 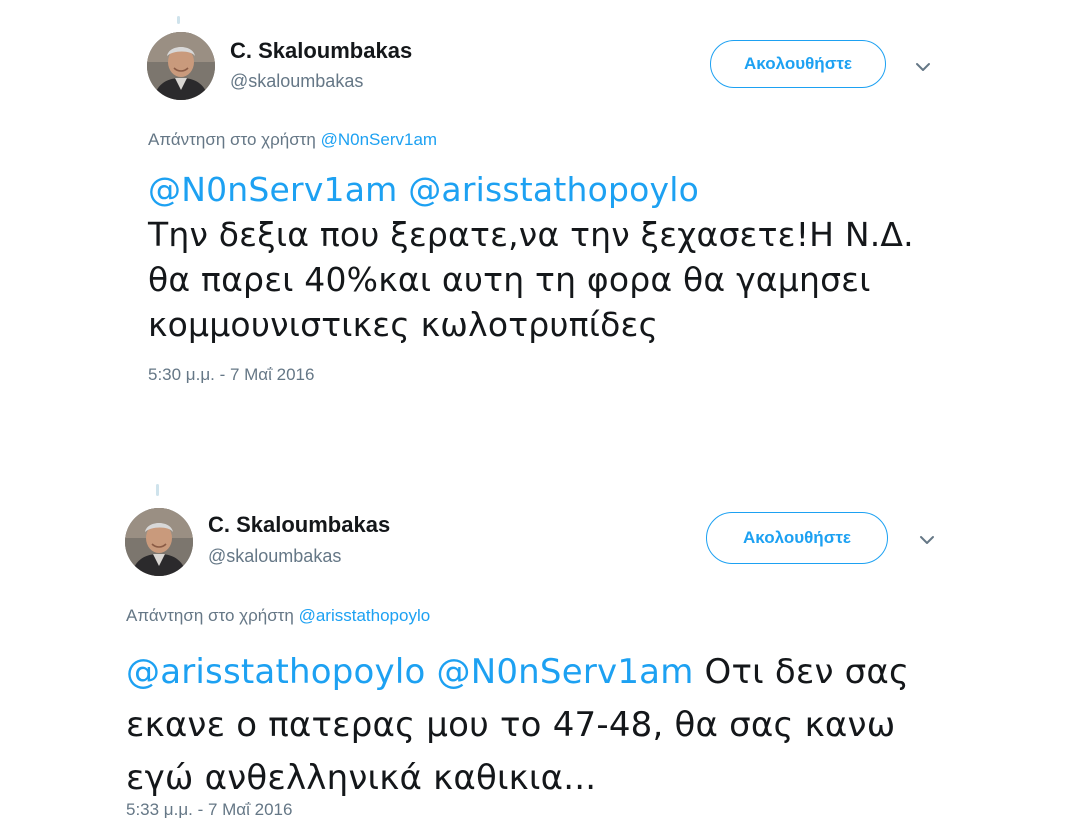 What do you see at coordinates (209, 810) in the screenshot?
I see `tweet-timestamp: 5:33 μ.μ. - 7 Μαΐ 2016` at bounding box center [209, 810].